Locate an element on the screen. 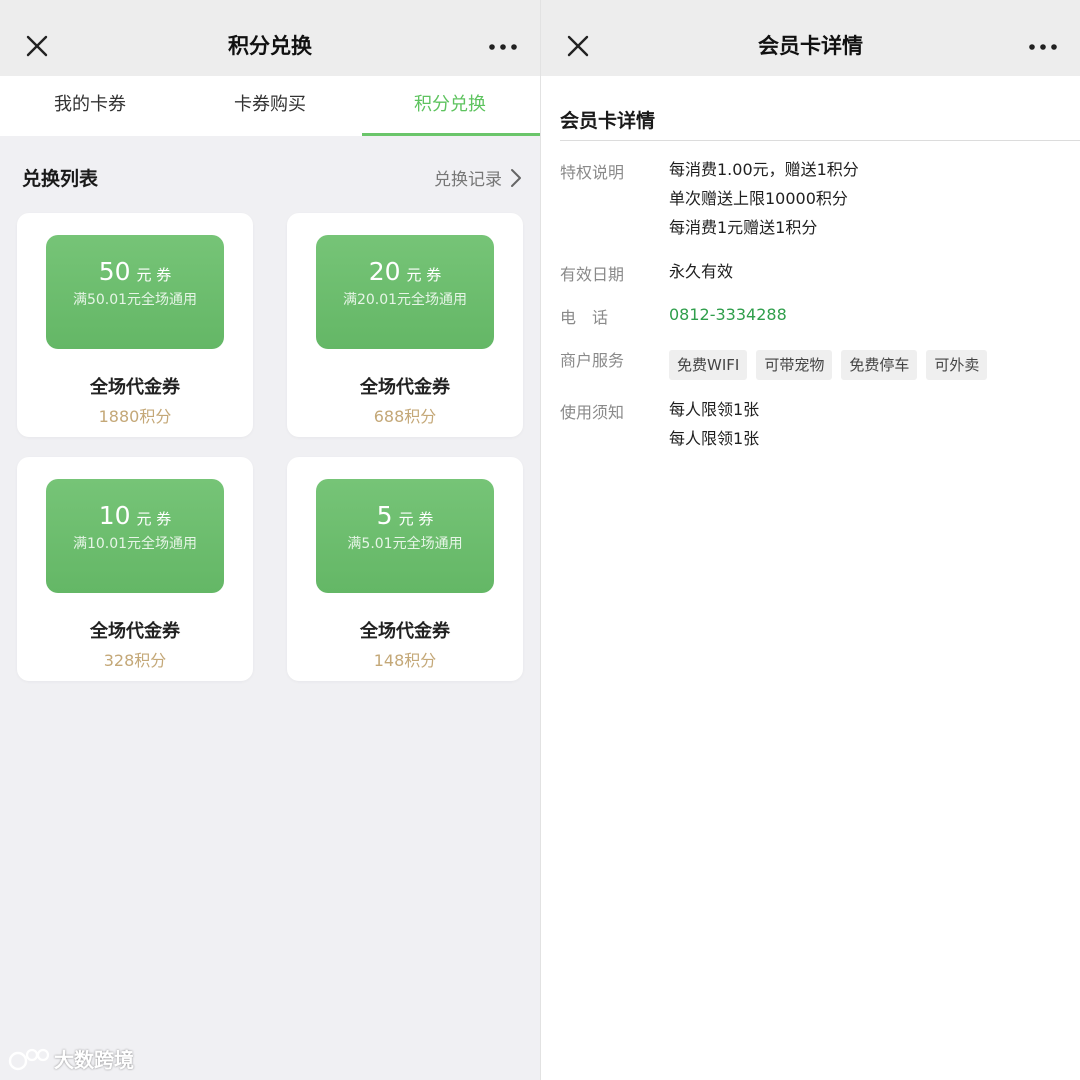 The image size is (1080, 1080). coupon-points: 688积分 is located at coordinates (405, 416).